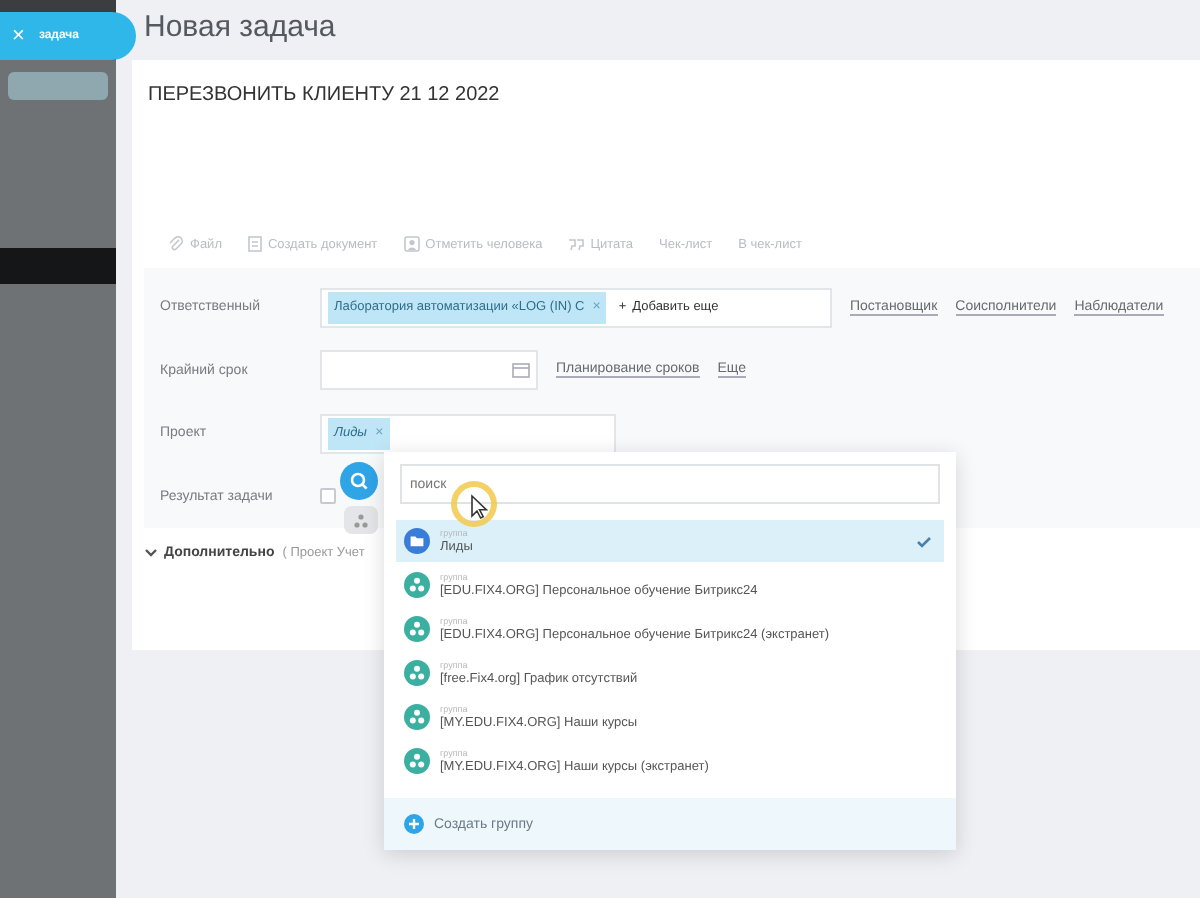 The width and height of the screenshot is (1200, 898). What do you see at coordinates (411, 244) in the screenshot?
I see `person-icon` at bounding box center [411, 244].